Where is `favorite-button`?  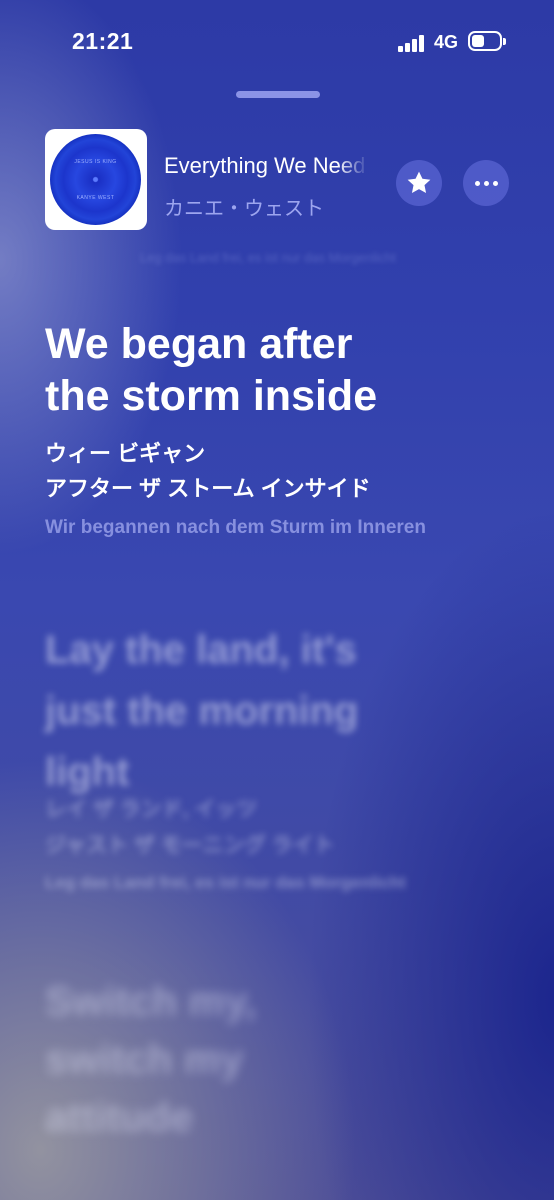
favorite-button is located at coordinates (419, 183).